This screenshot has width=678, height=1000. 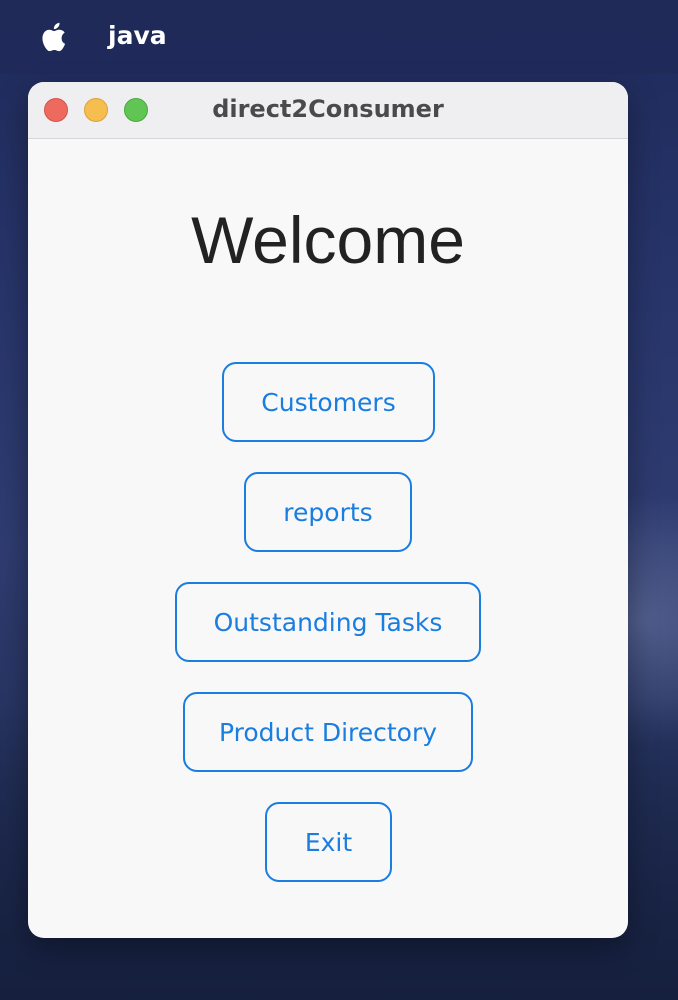 I want to click on customers-button: Customers, so click(x=328, y=402).